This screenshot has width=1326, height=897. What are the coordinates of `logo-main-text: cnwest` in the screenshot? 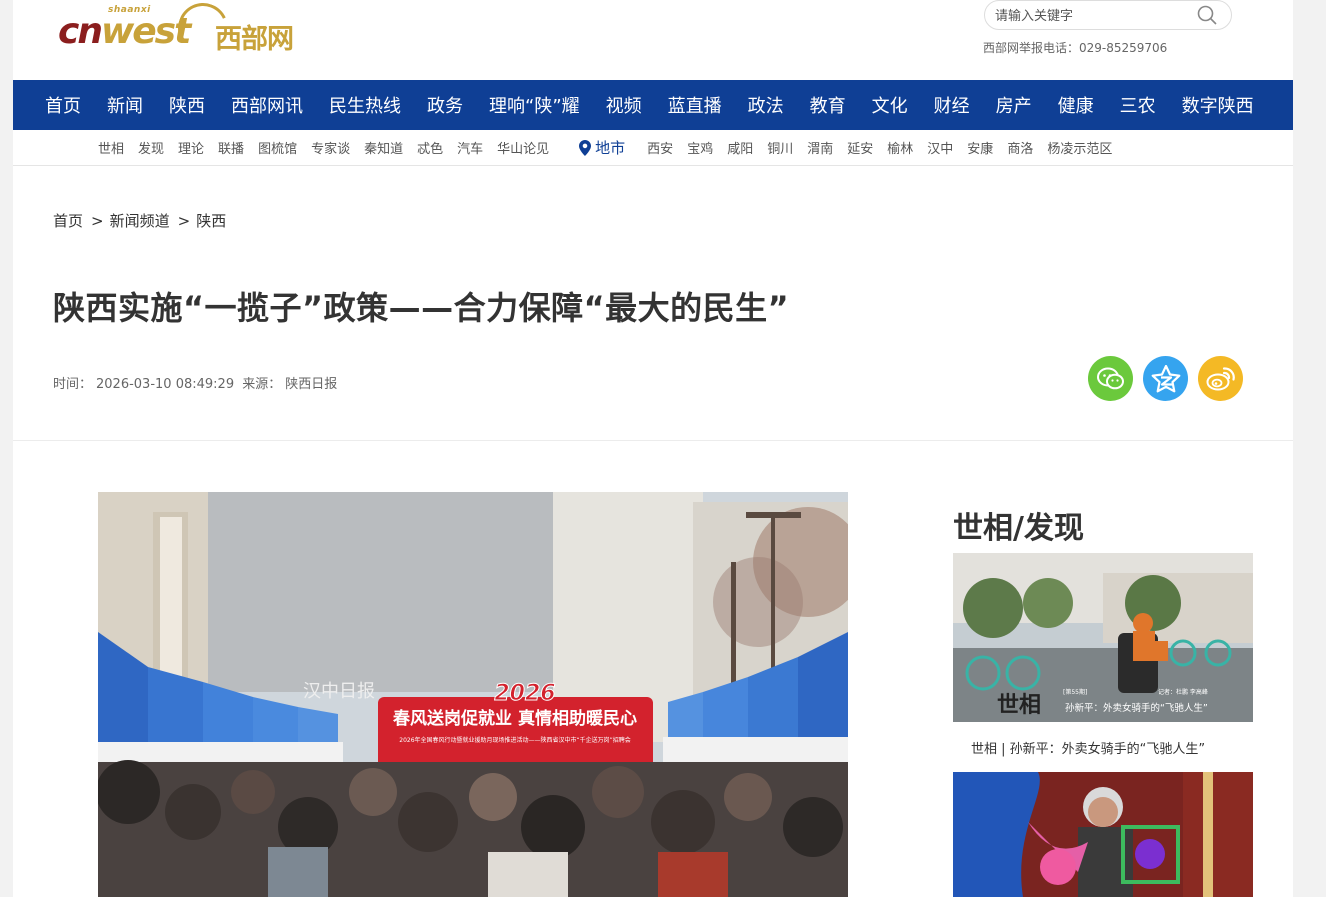 It's located at (124, 31).